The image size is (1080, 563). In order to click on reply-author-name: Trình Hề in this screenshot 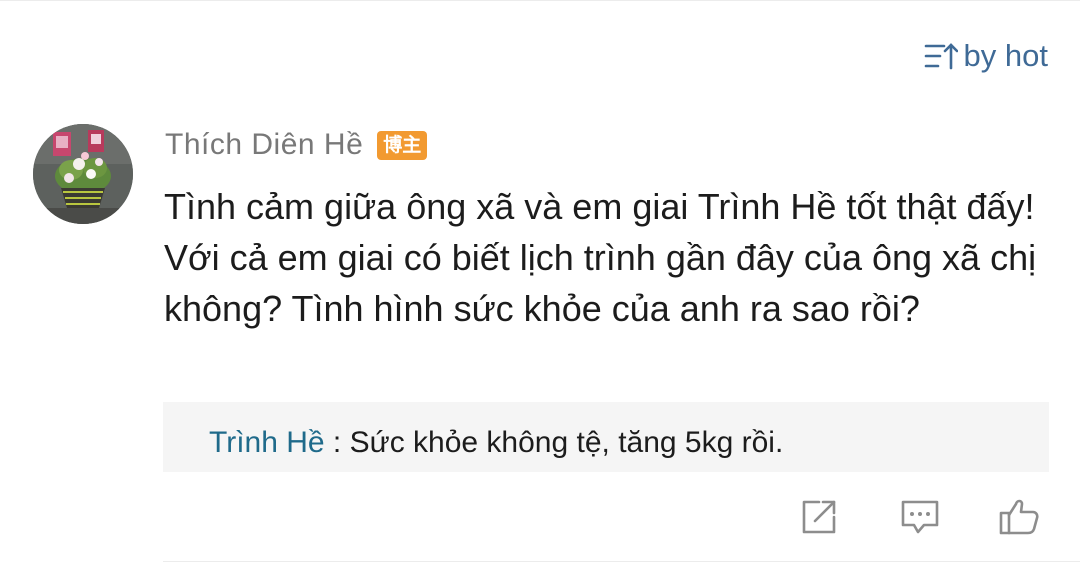, I will do `click(267, 442)`.